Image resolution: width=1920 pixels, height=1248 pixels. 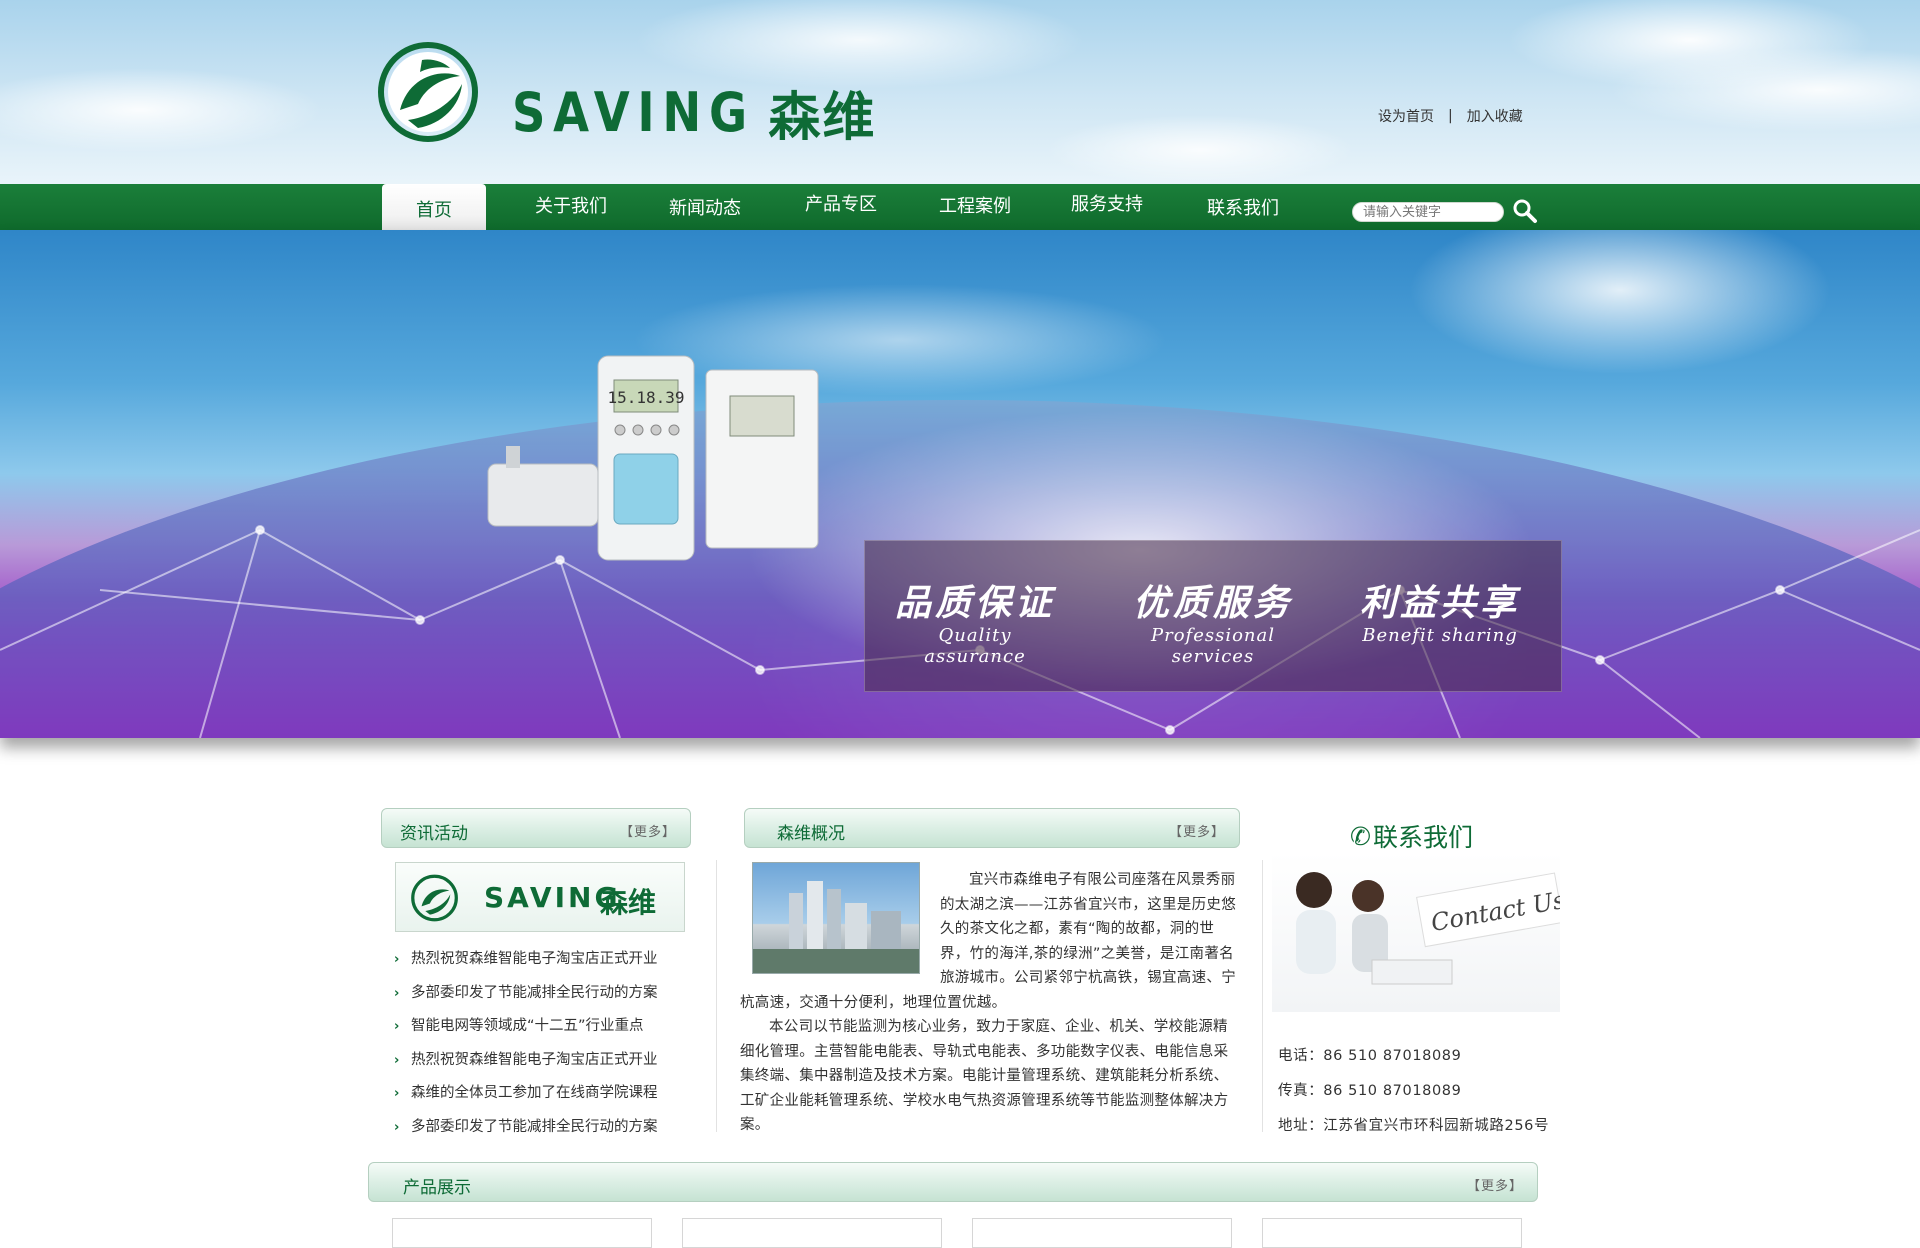 I want to click on nav-item-news: 新闻动态, so click(x=705, y=209).